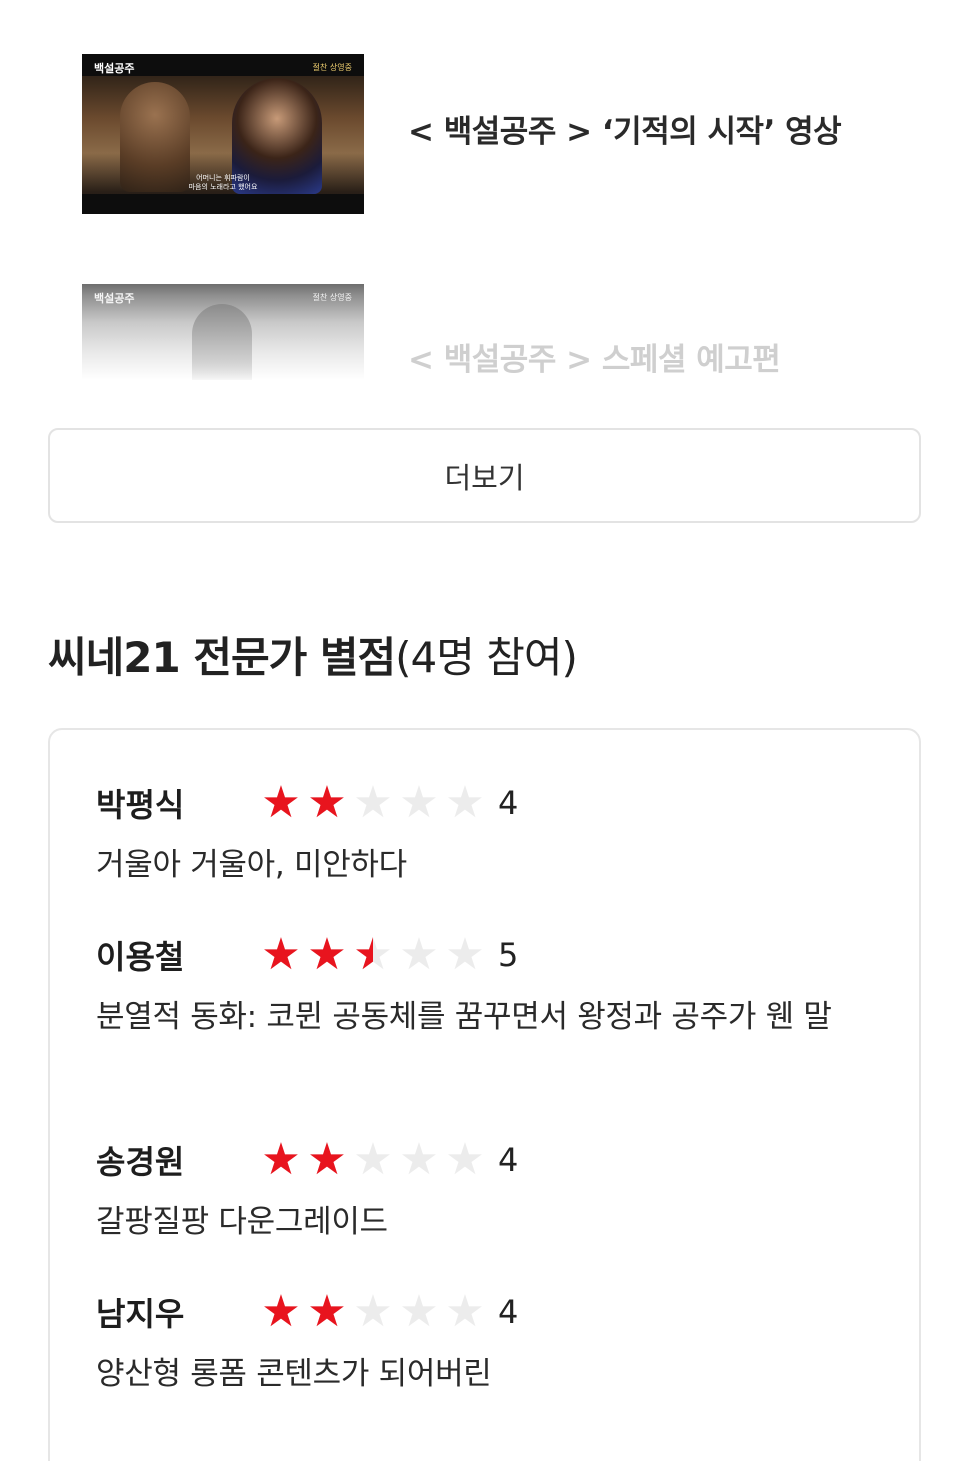  I want to click on star-rating: ★ ★ ★ ★ ★ ★ ★ ★, so click(378, 955).